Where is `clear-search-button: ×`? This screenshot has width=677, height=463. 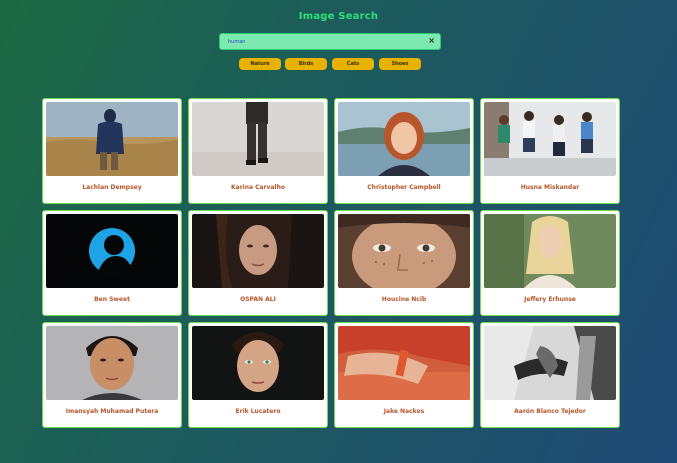 clear-search-button: × is located at coordinates (431, 41).